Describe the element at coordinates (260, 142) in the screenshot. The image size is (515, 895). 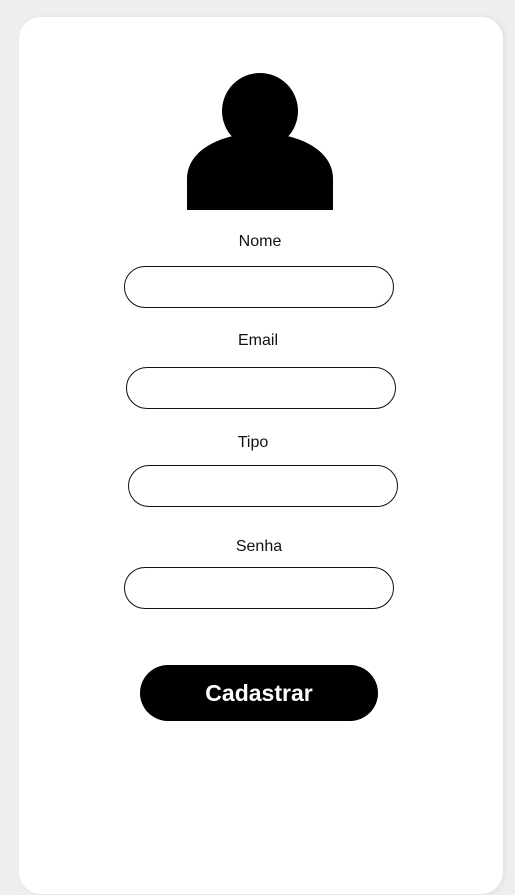
I see `user-avatar-icon` at that location.